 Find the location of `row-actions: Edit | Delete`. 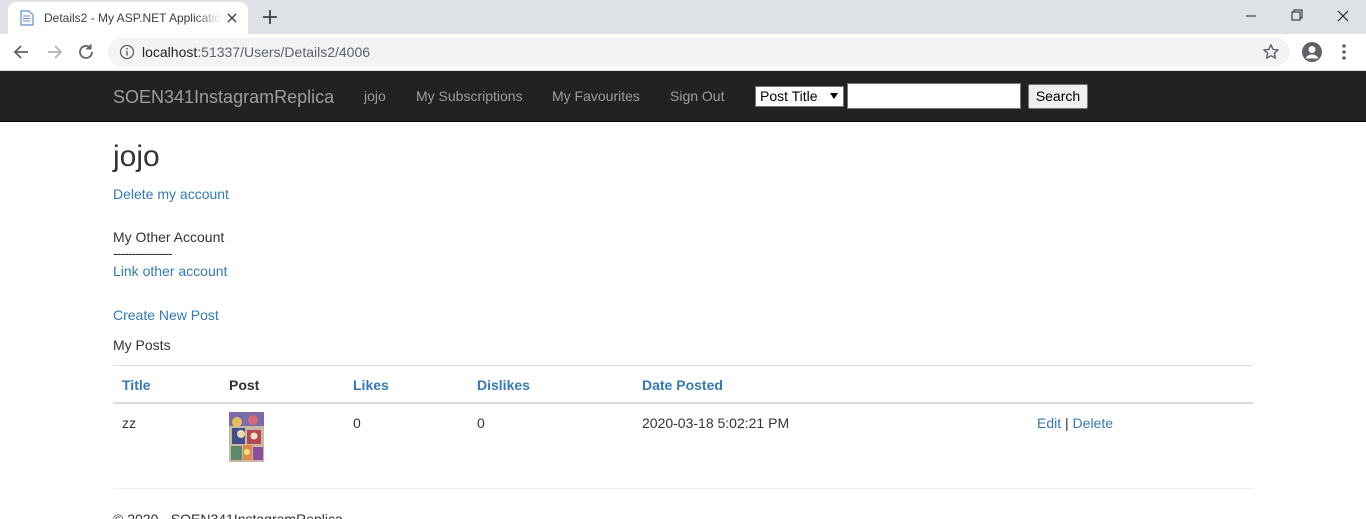

row-actions: Edit | Delete is located at coordinates (1075, 423).